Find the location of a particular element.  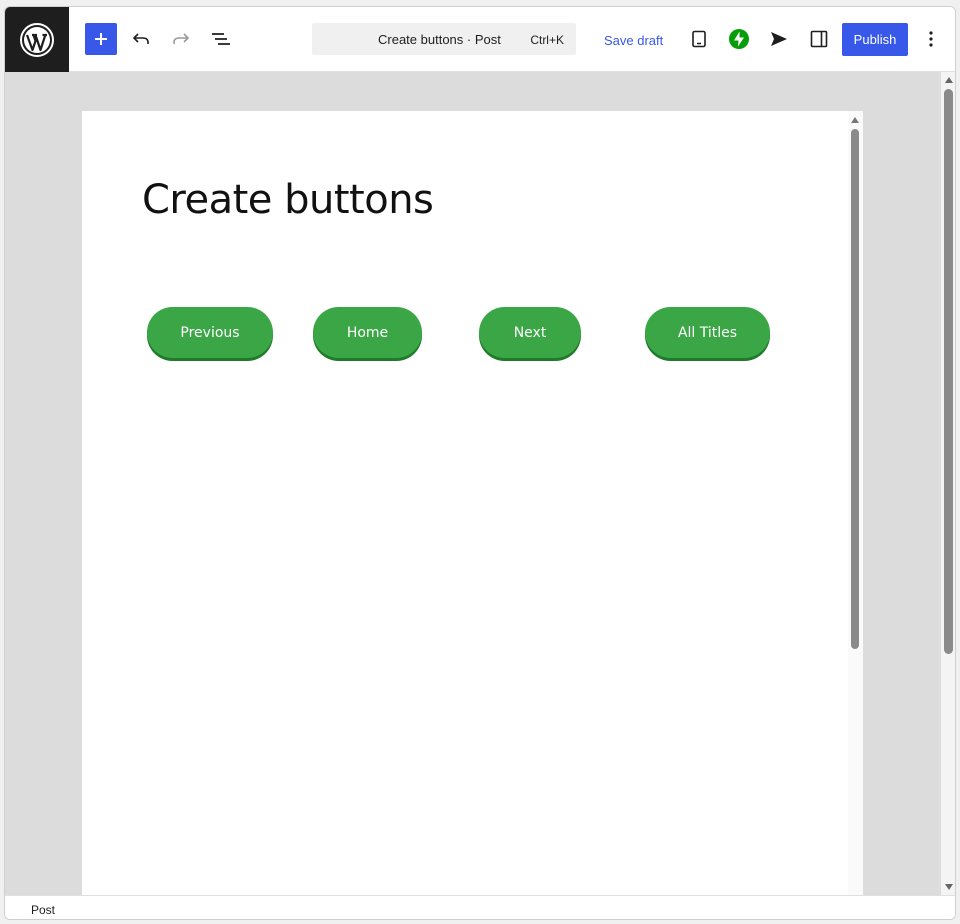

document-overview-button is located at coordinates (221, 39).